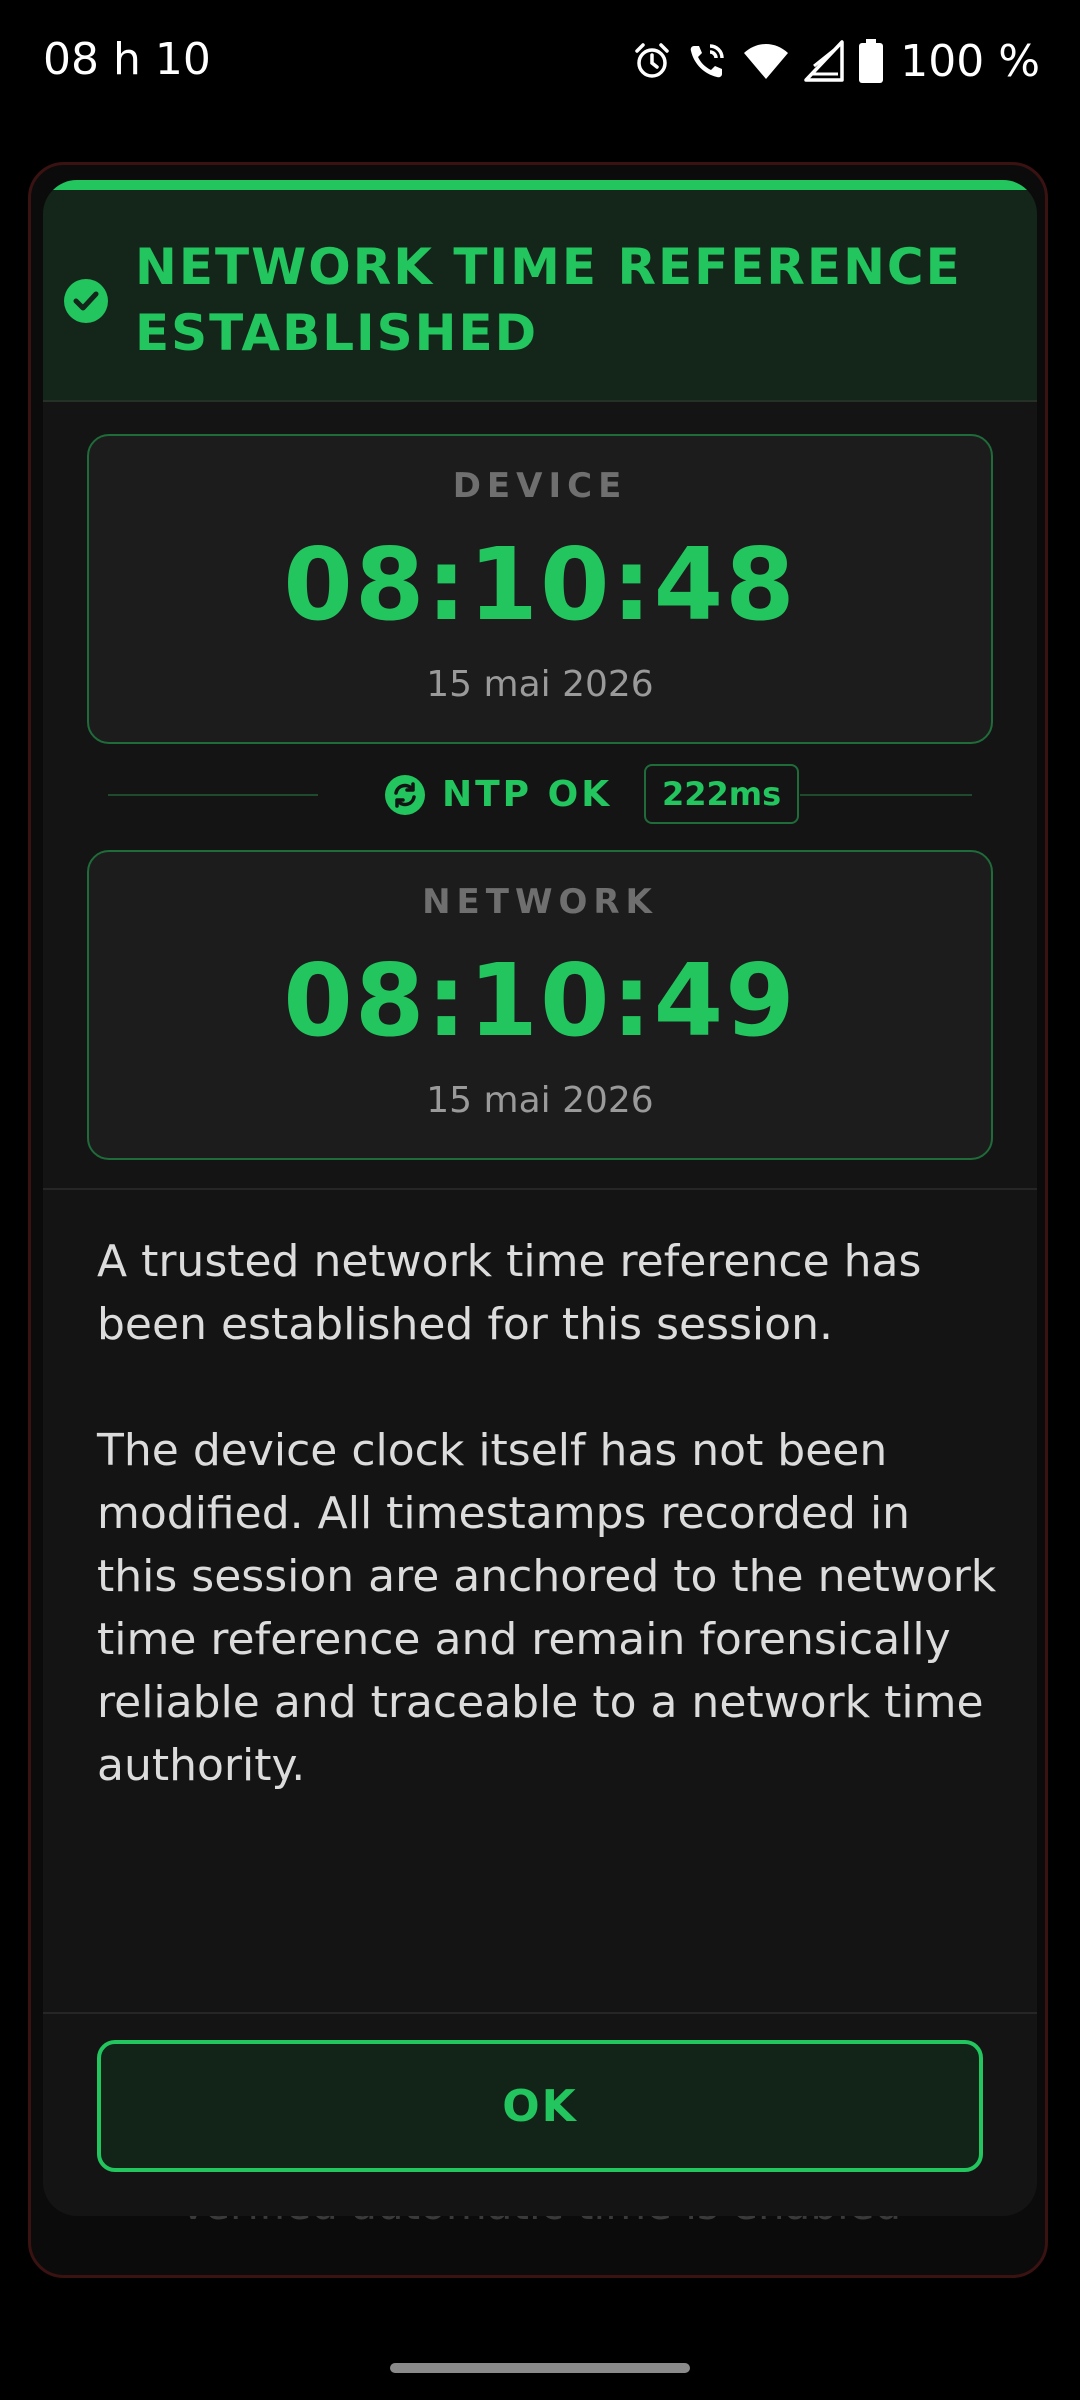  Describe the element at coordinates (540, 2106) in the screenshot. I see `ok-button: OK` at that location.